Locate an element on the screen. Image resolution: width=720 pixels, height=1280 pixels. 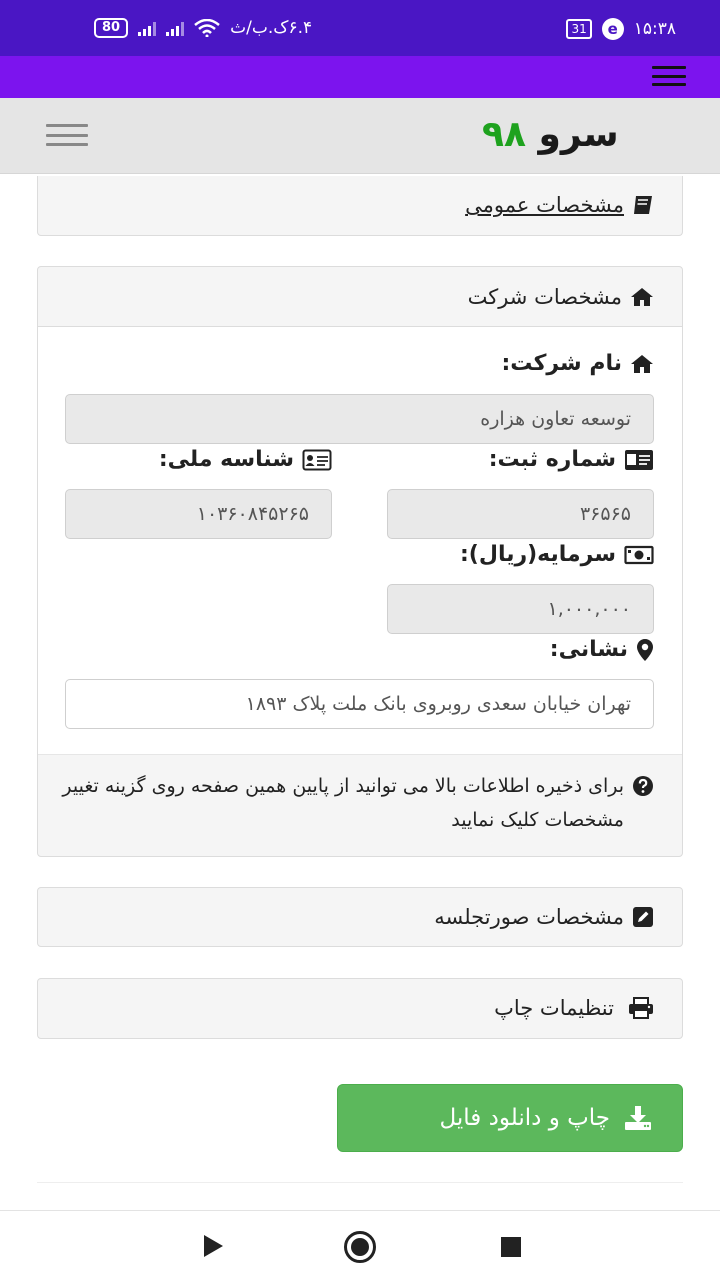
company-specs-header: مشخصات شرکت is located at coordinates (360, 297).